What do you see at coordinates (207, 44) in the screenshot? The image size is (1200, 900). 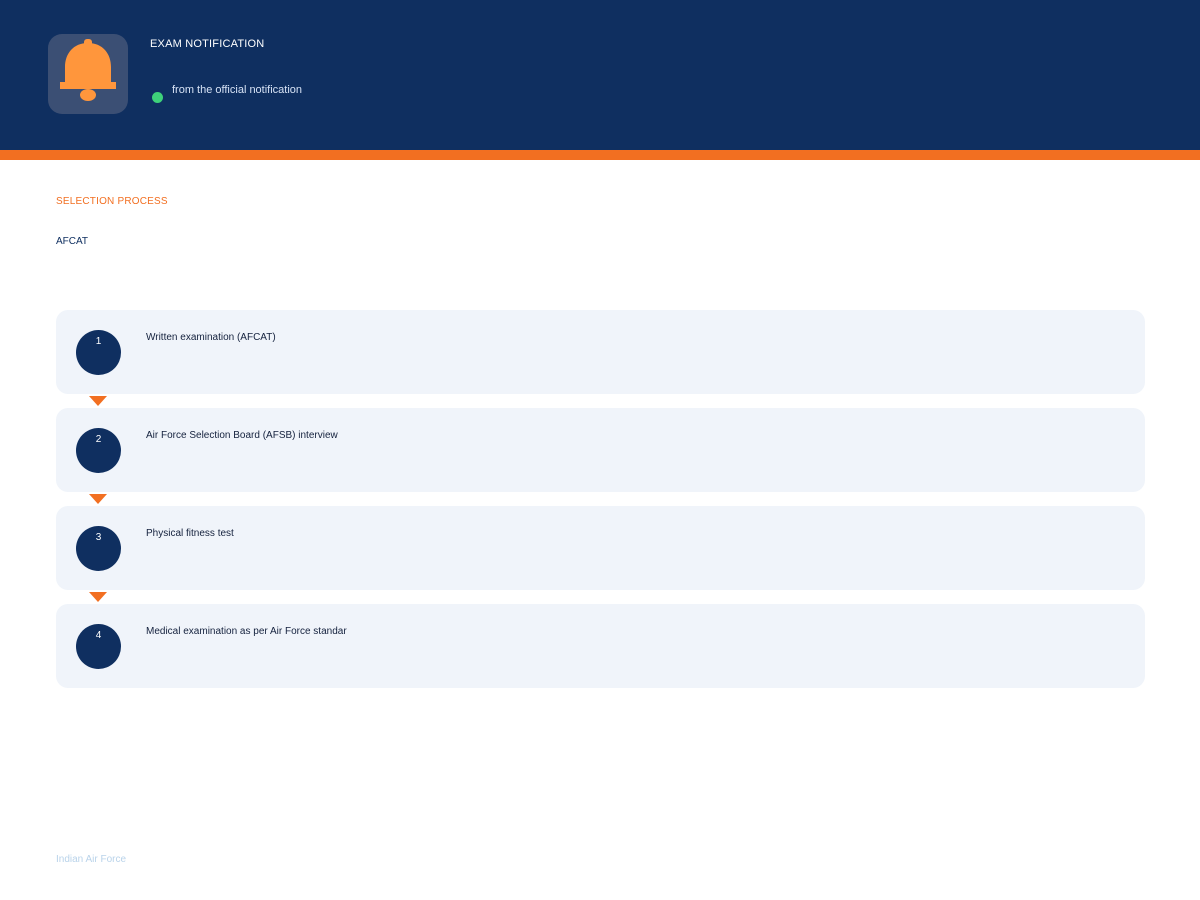 I see `header-title: EXAM NOTIFICATION` at bounding box center [207, 44].